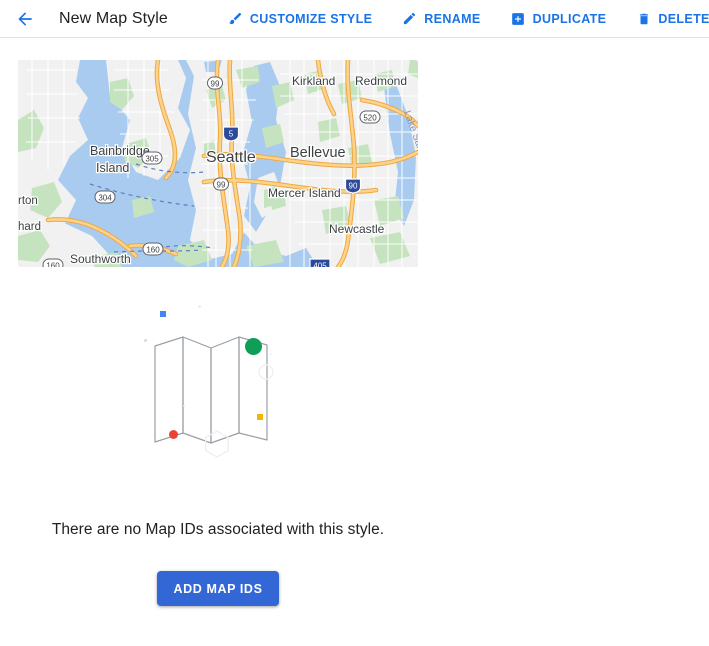 The image size is (709, 646). I want to click on style-actions-toolbar: CUSTOMIZE STYLE RENAME DUPLICATE DELETE, so click(468, 18).